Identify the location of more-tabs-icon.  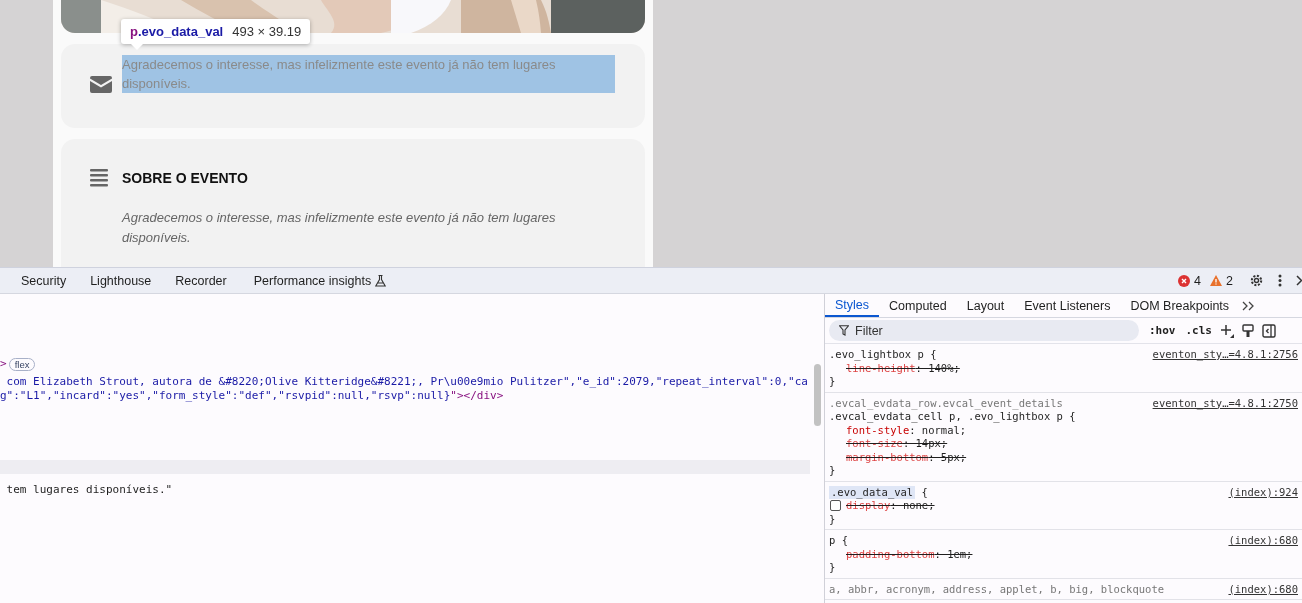
(1249, 305).